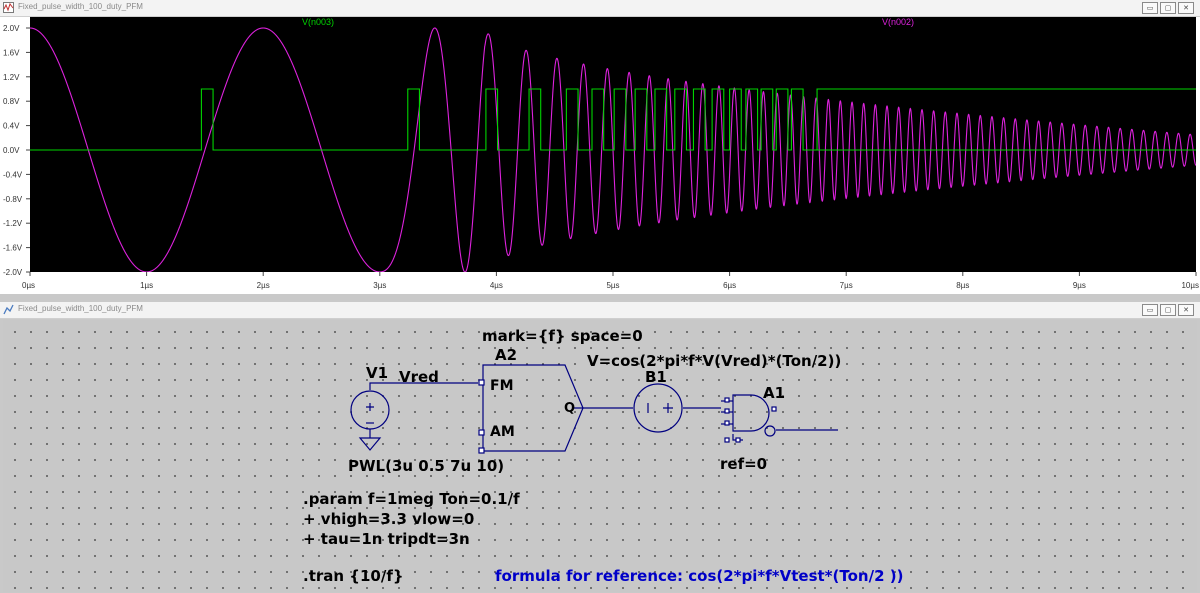 Image resolution: width=1200 pixels, height=593 pixels. Describe the element at coordinates (749, 418) in the screenshot. I see `a1-and-gate-symbol` at that location.